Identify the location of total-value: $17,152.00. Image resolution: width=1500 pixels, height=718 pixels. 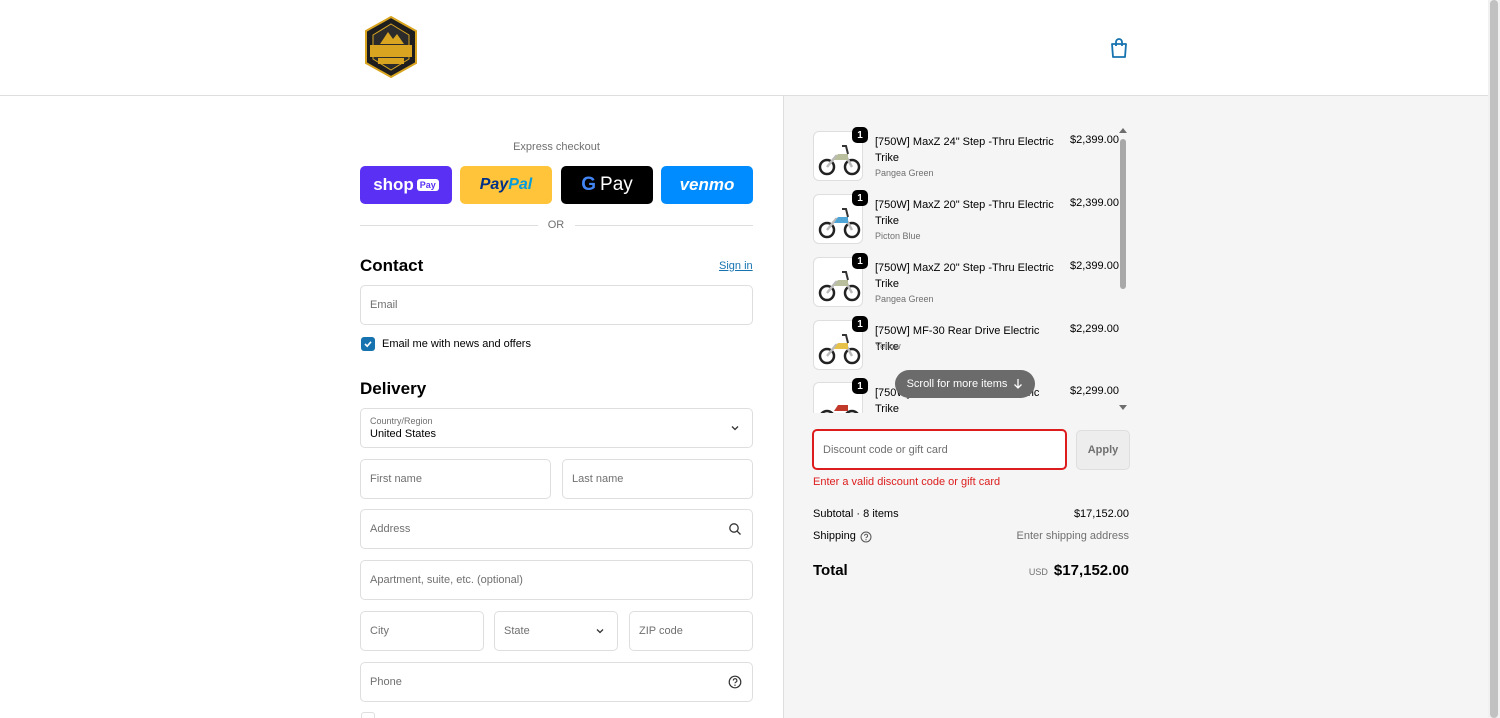
(1091, 570).